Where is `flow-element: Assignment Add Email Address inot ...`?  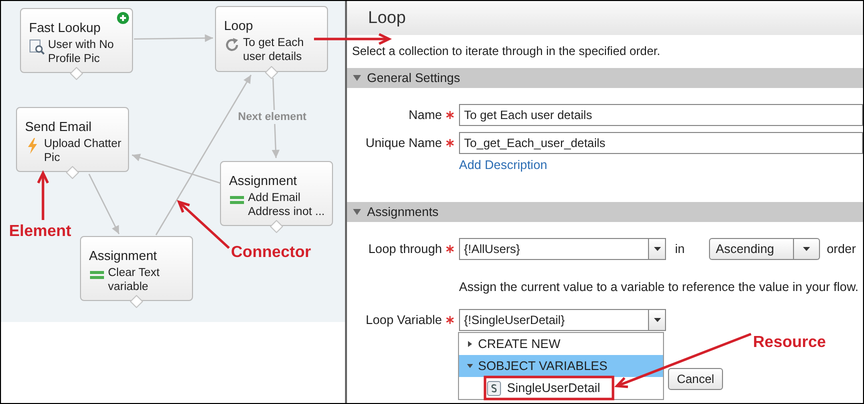 flow-element: Assignment Add Email Address inot ... is located at coordinates (276, 193).